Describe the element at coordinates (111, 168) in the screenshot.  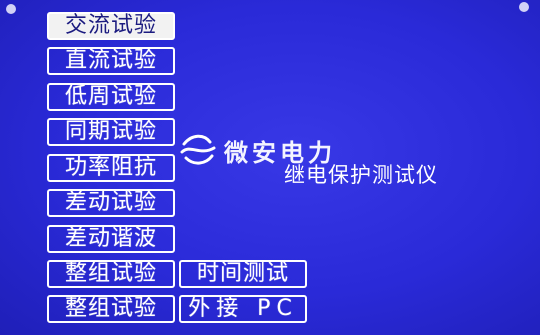
I see `menu-item-power-impedance: 功率阻抗` at that location.